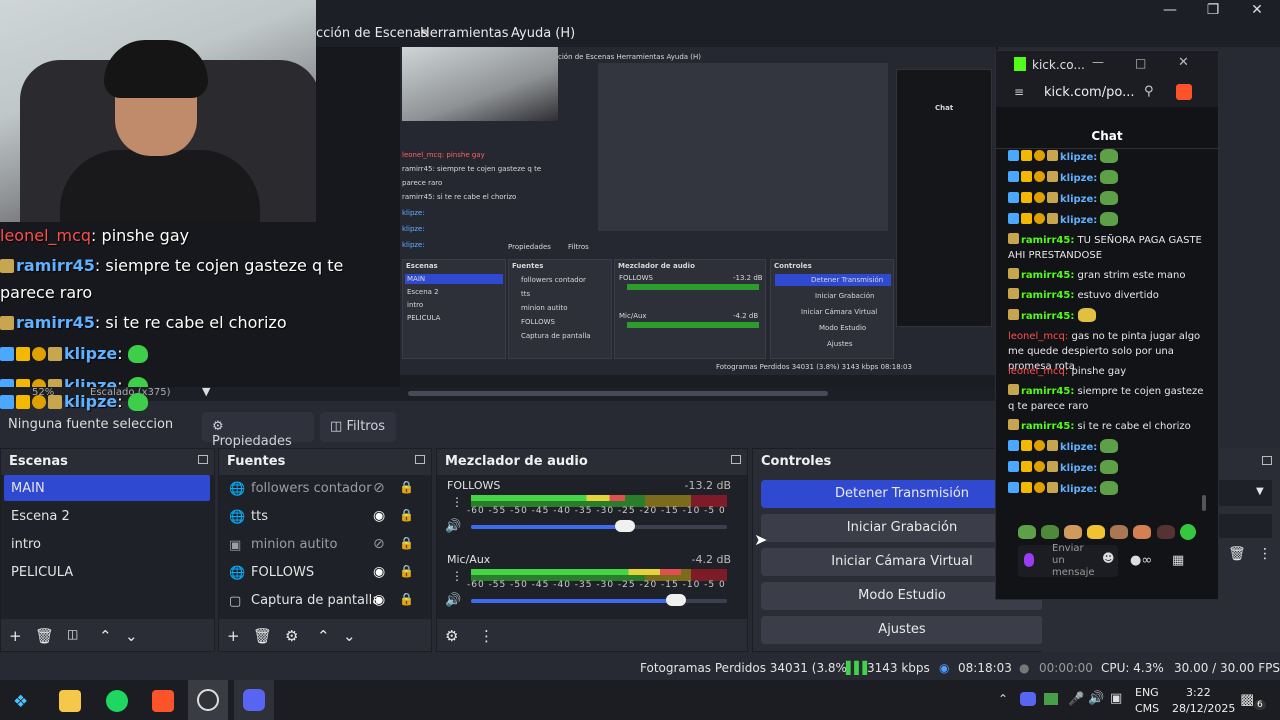  Describe the element at coordinates (319, 573) in the screenshot. I see `source-item: 🌐 FOLLOWS ◉ 🔒` at that location.